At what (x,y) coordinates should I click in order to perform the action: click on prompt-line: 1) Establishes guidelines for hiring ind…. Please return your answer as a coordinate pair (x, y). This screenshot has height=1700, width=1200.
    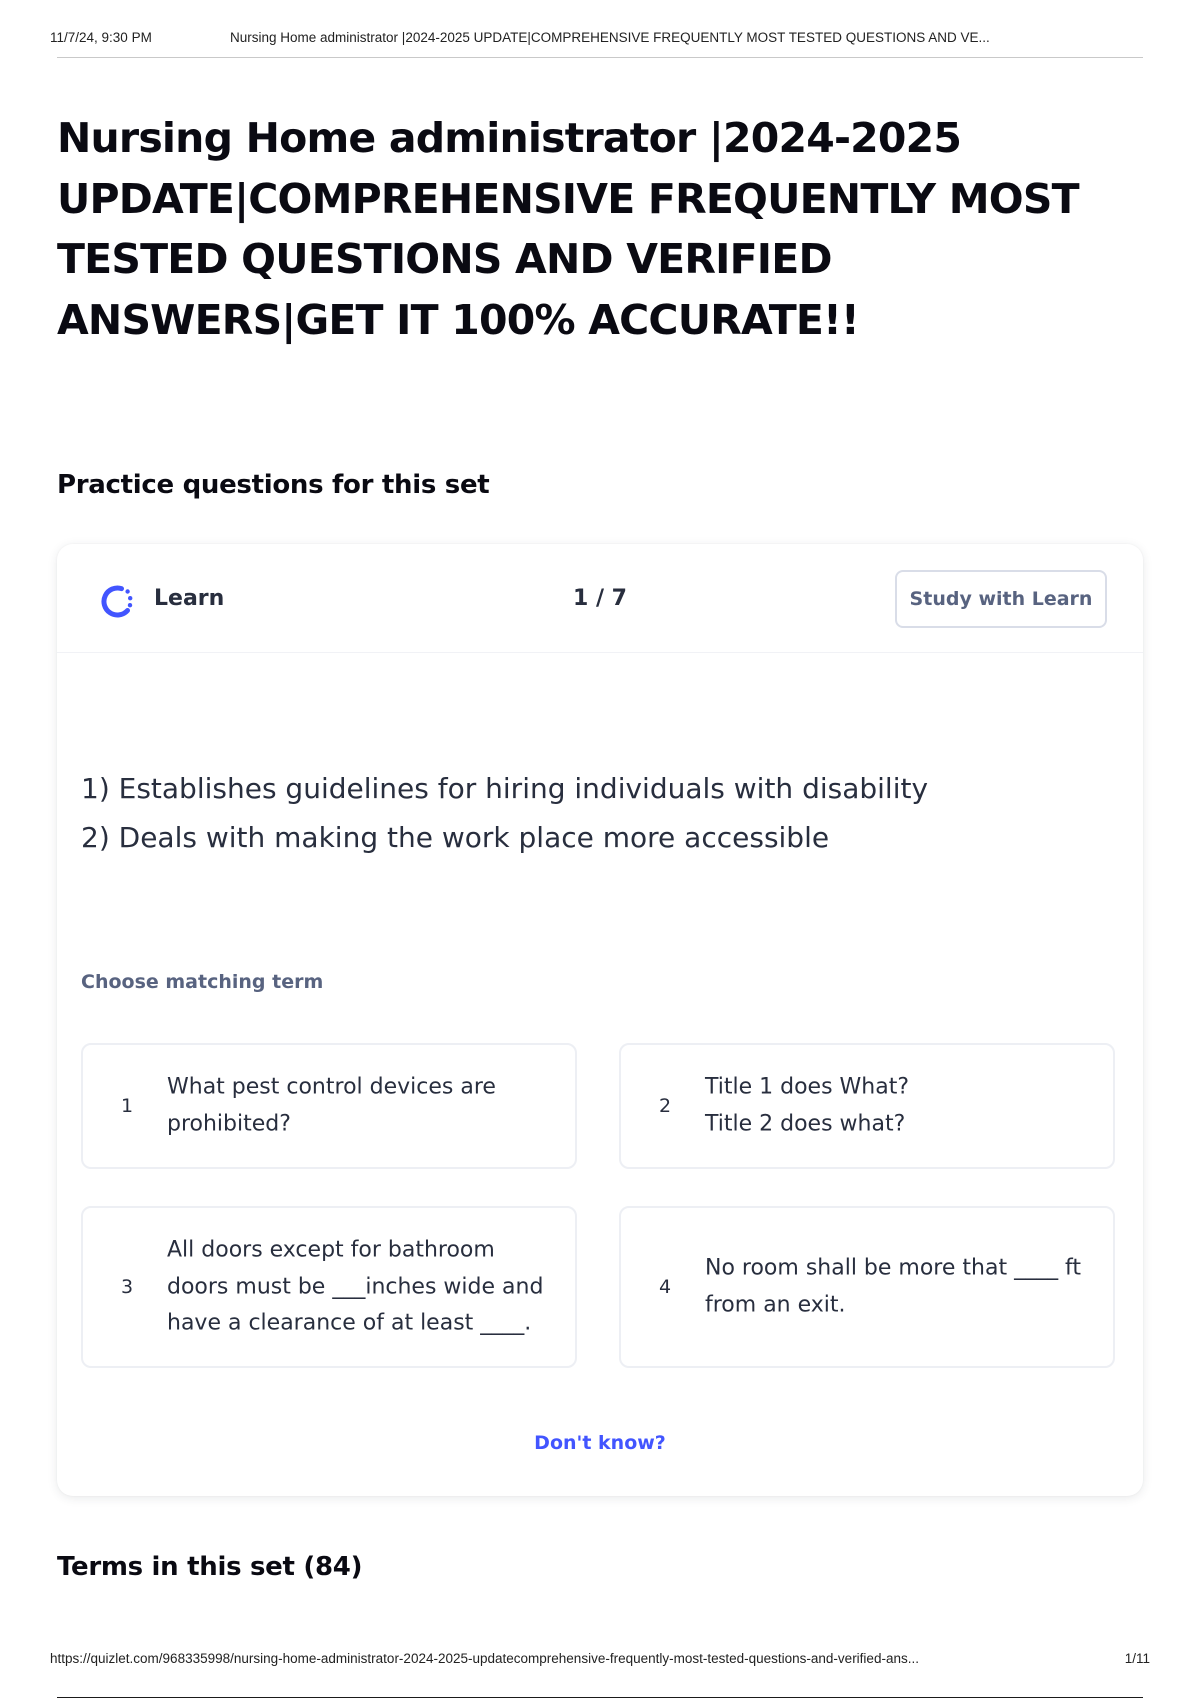
    Looking at the image, I should click on (505, 788).